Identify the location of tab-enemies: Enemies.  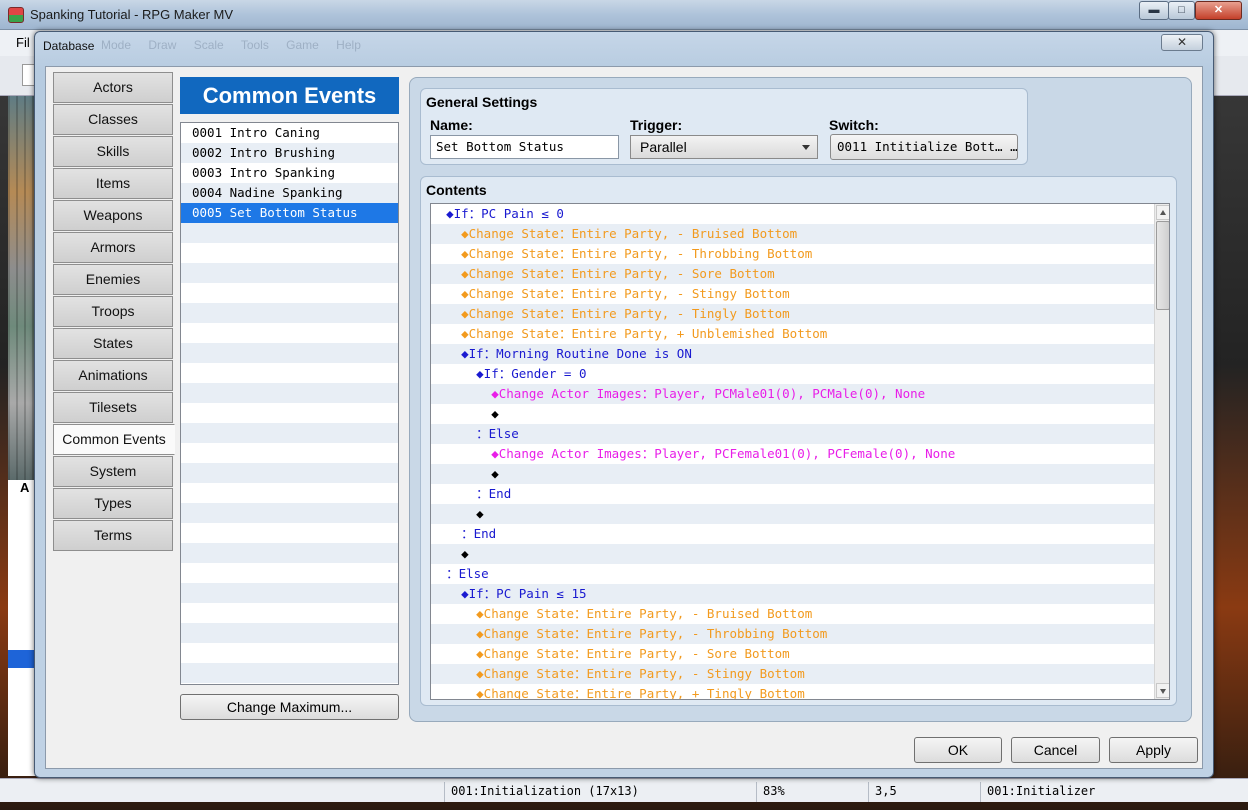
(113, 279).